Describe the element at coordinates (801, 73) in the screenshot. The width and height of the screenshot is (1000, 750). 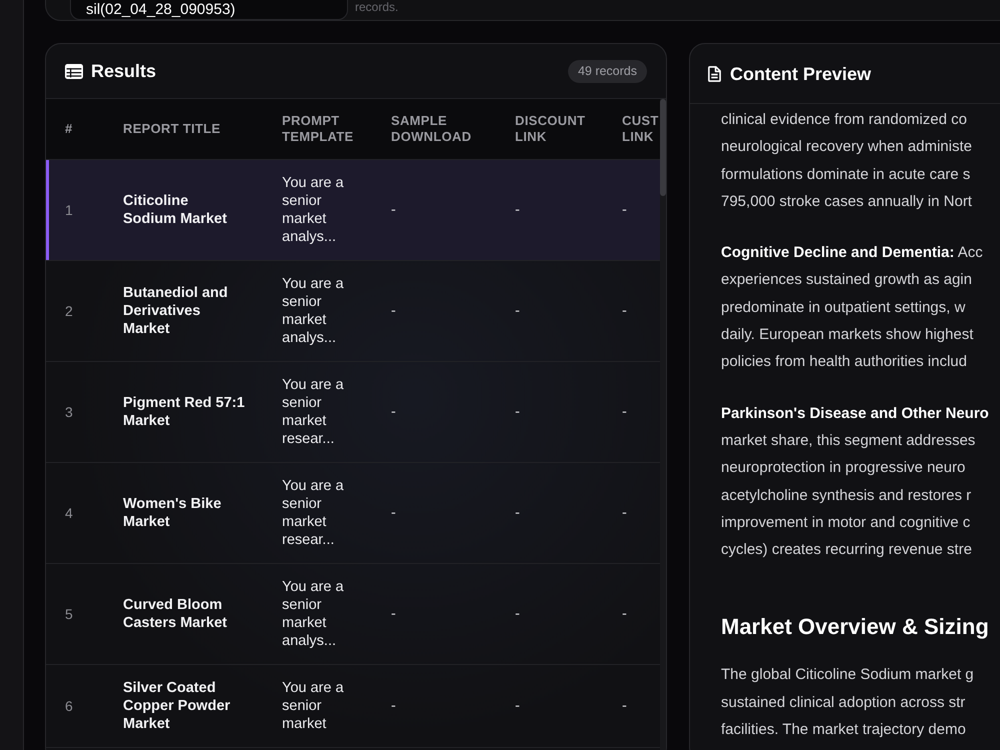
I see `panel-title: Content Preview` at that location.